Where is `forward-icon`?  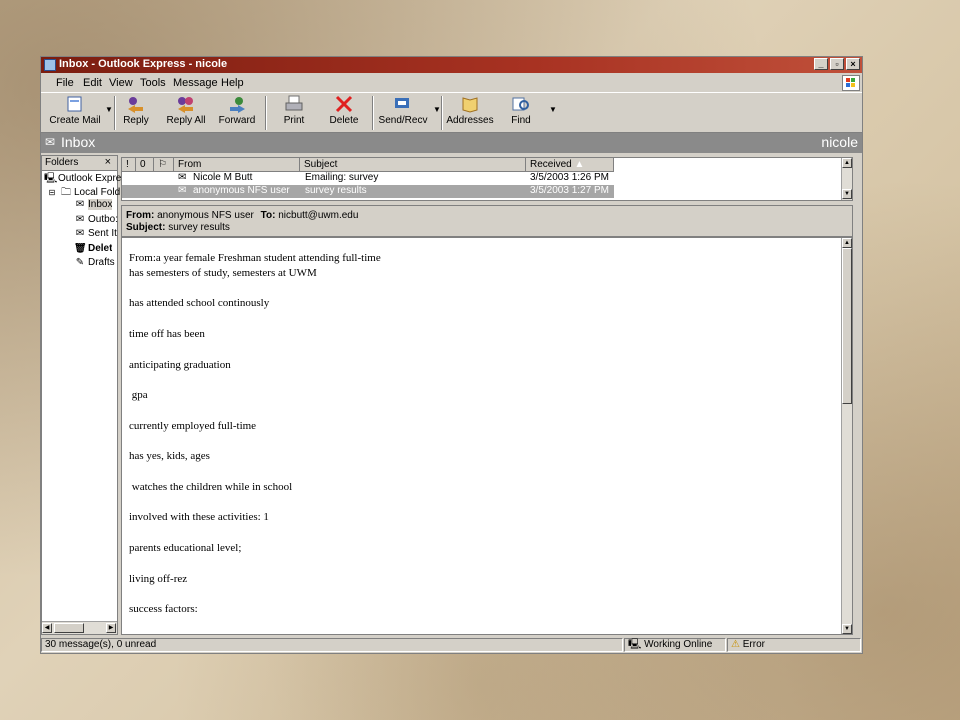 forward-icon is located at coordinates (237, 104).